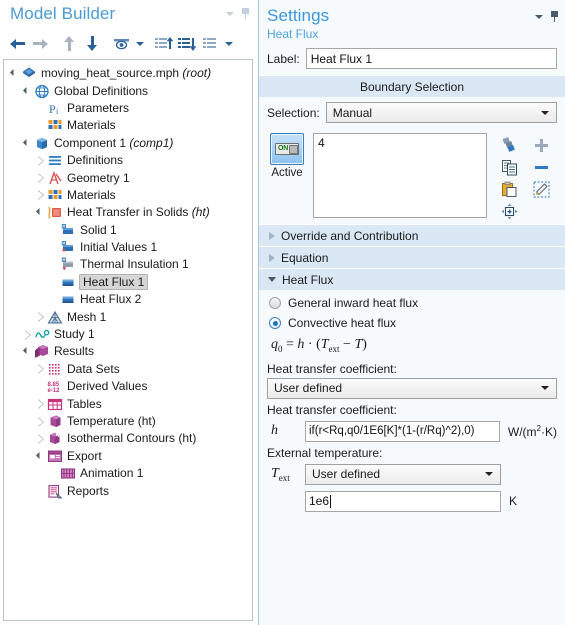 This screenshot has height=625, width=565. I want to click on settings-title: Settings, so click(298, 15).